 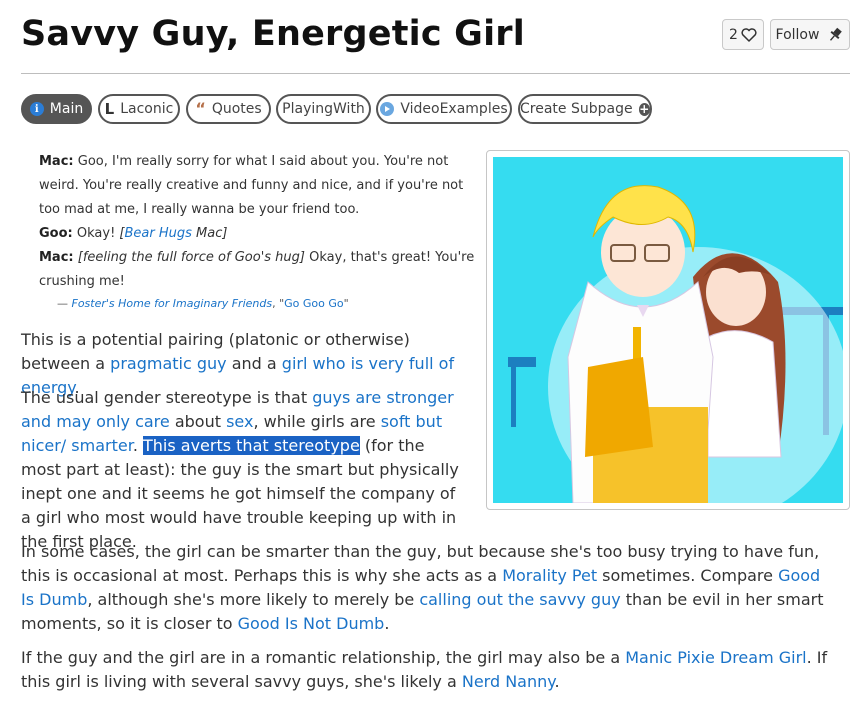 What do you see at coordinates (36, 109) in the screenshot?
I see `info-icon: i` at bounding box center [36, 109].